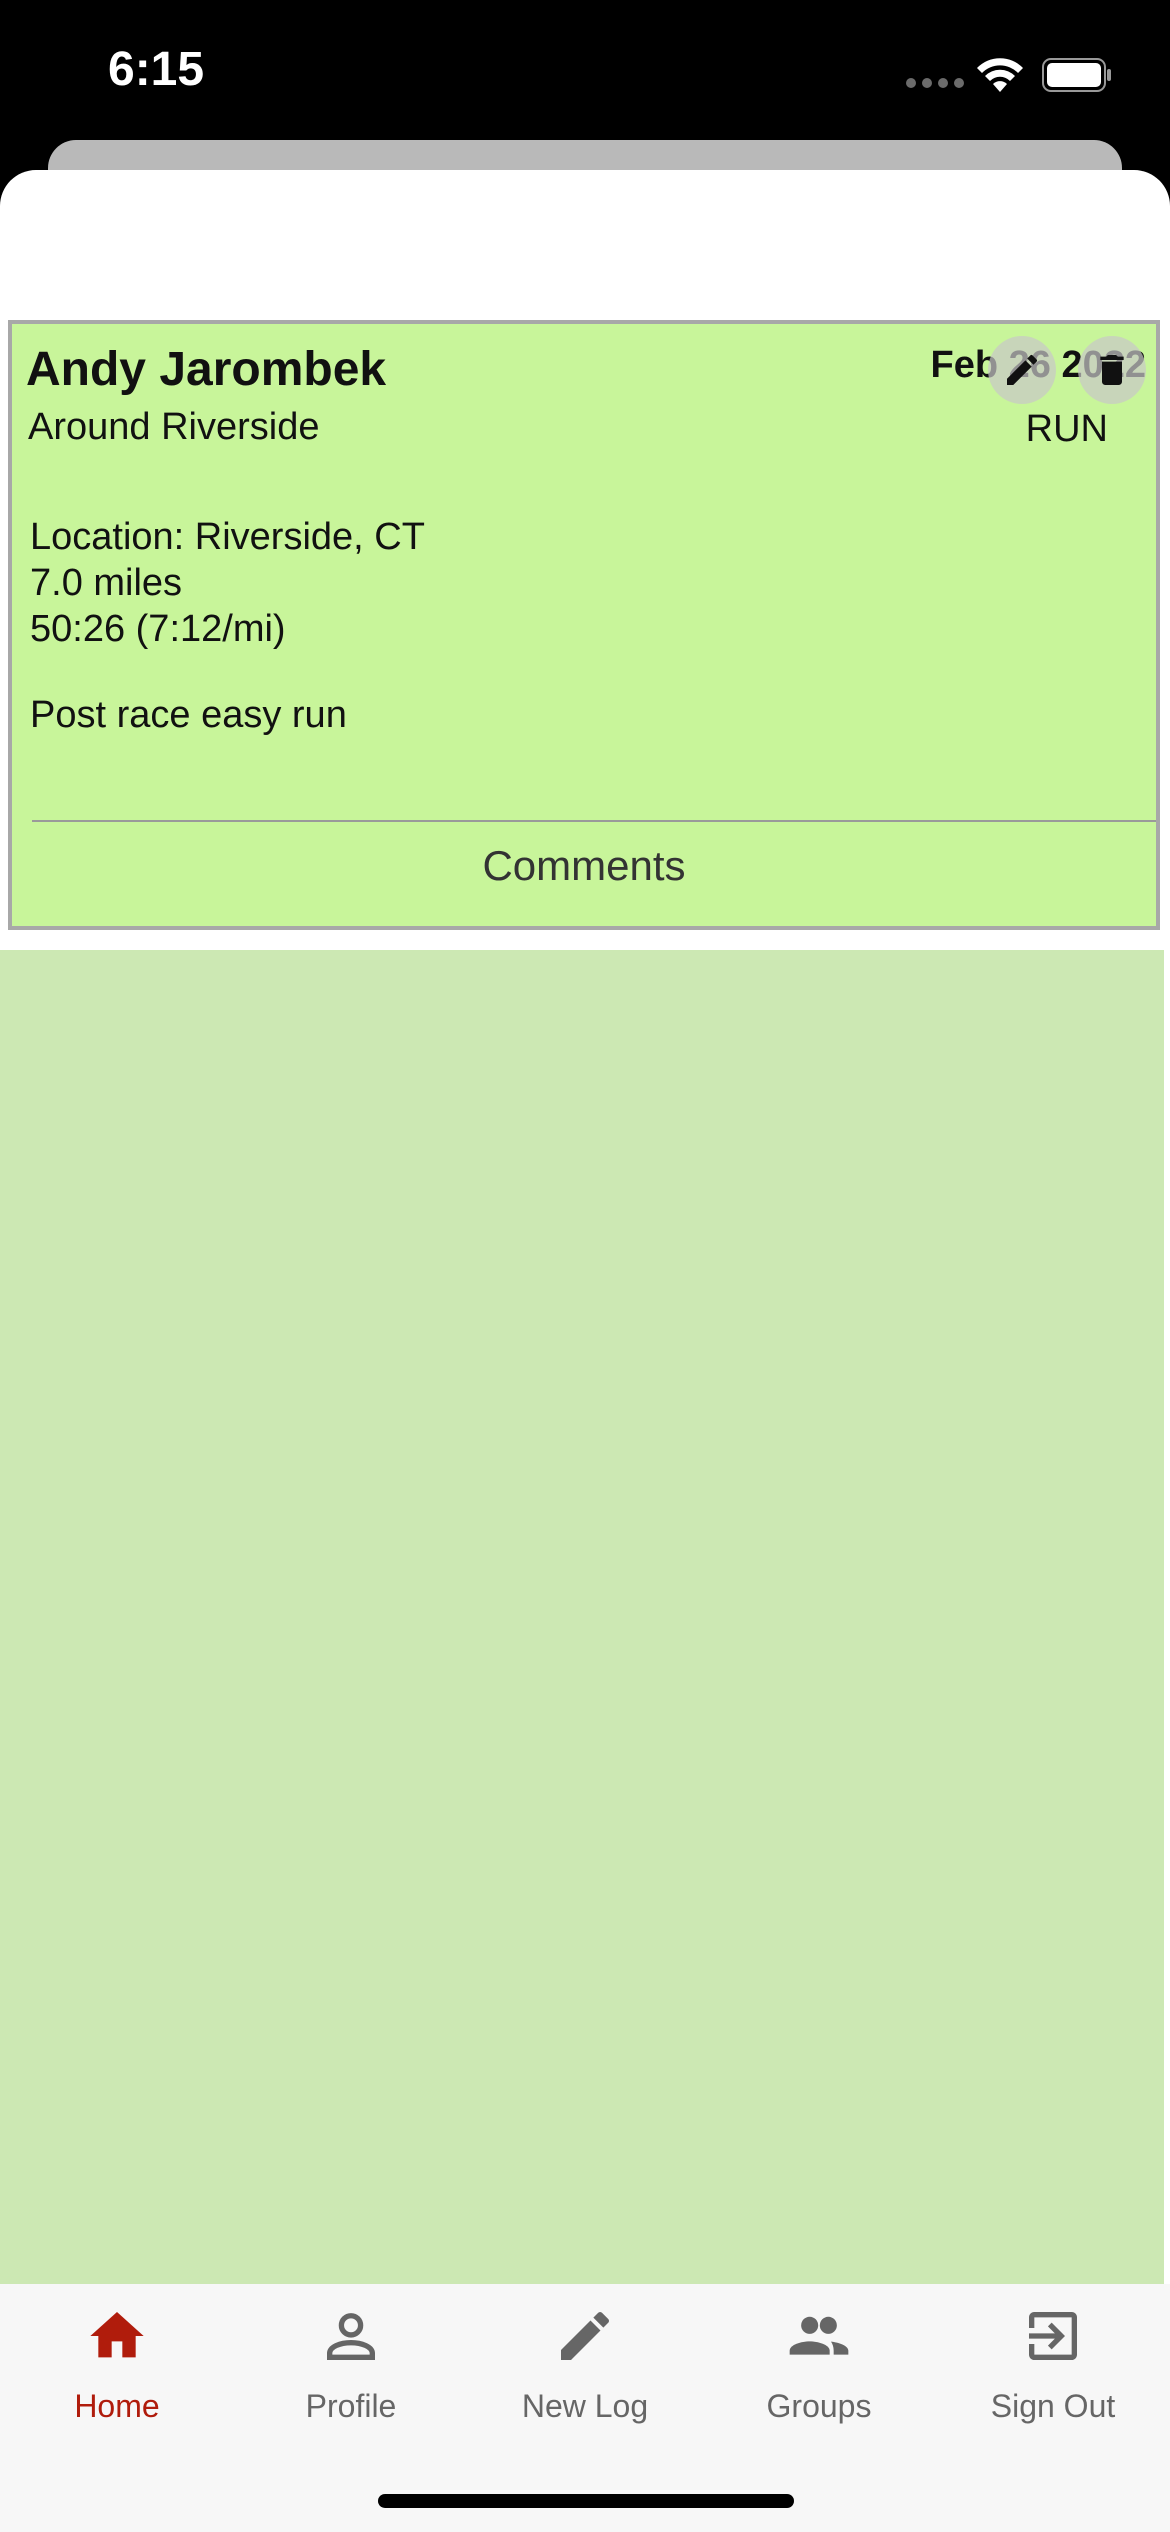 The width and height of the screenshot is (1170, 2532). I want to click on status-bar: 6:15, so click(585, 75).